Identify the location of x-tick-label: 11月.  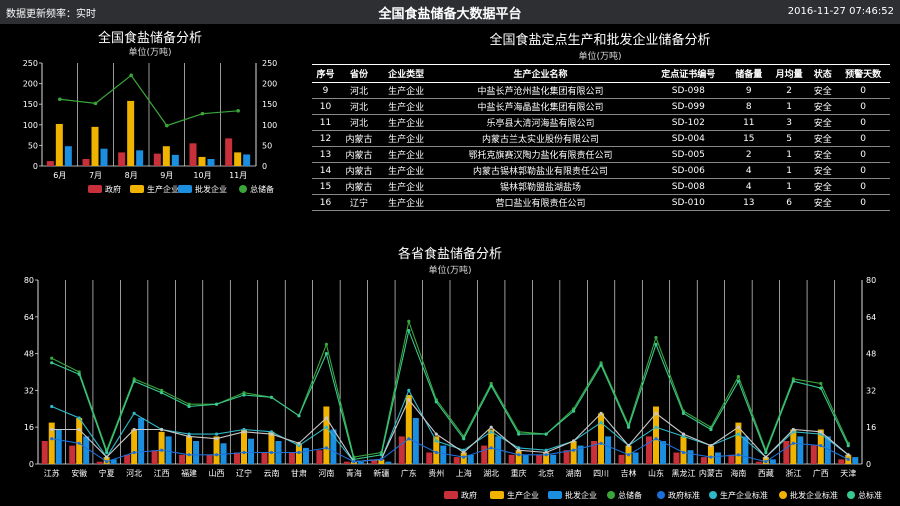
(238, 175).